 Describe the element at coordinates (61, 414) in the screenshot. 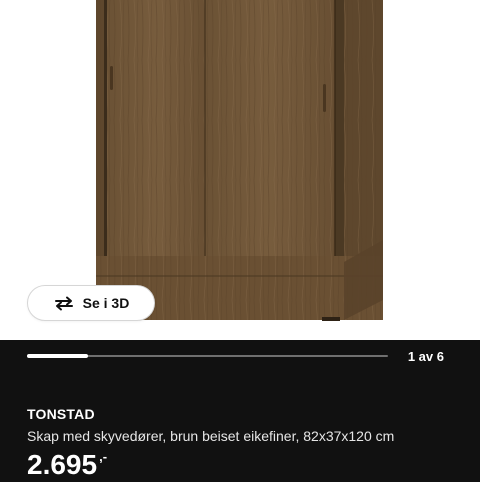

I see `product-name: TONSTAD` at that location.